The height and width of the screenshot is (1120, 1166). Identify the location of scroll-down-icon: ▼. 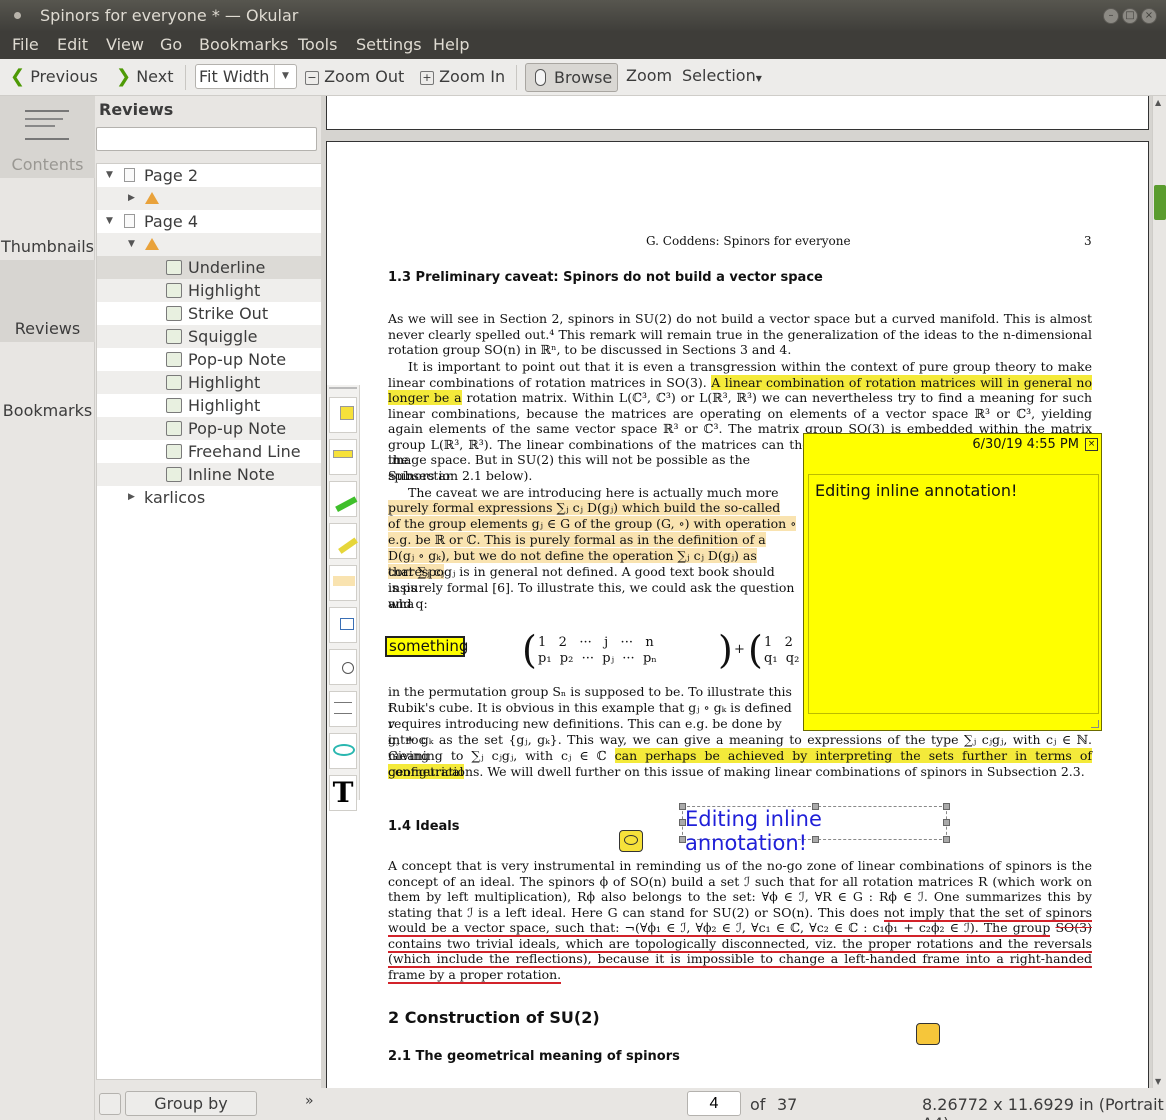
(1158, 1081).